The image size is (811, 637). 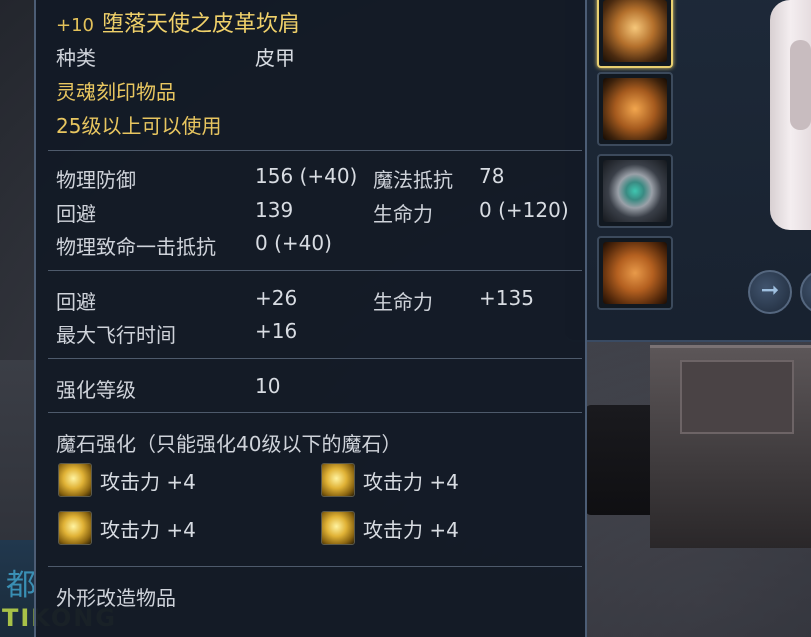 What do you see at coordinates (96, 390) in the screenshot?
I see `enhance-level-label: 强化等级` at bounding box center [96, 390].